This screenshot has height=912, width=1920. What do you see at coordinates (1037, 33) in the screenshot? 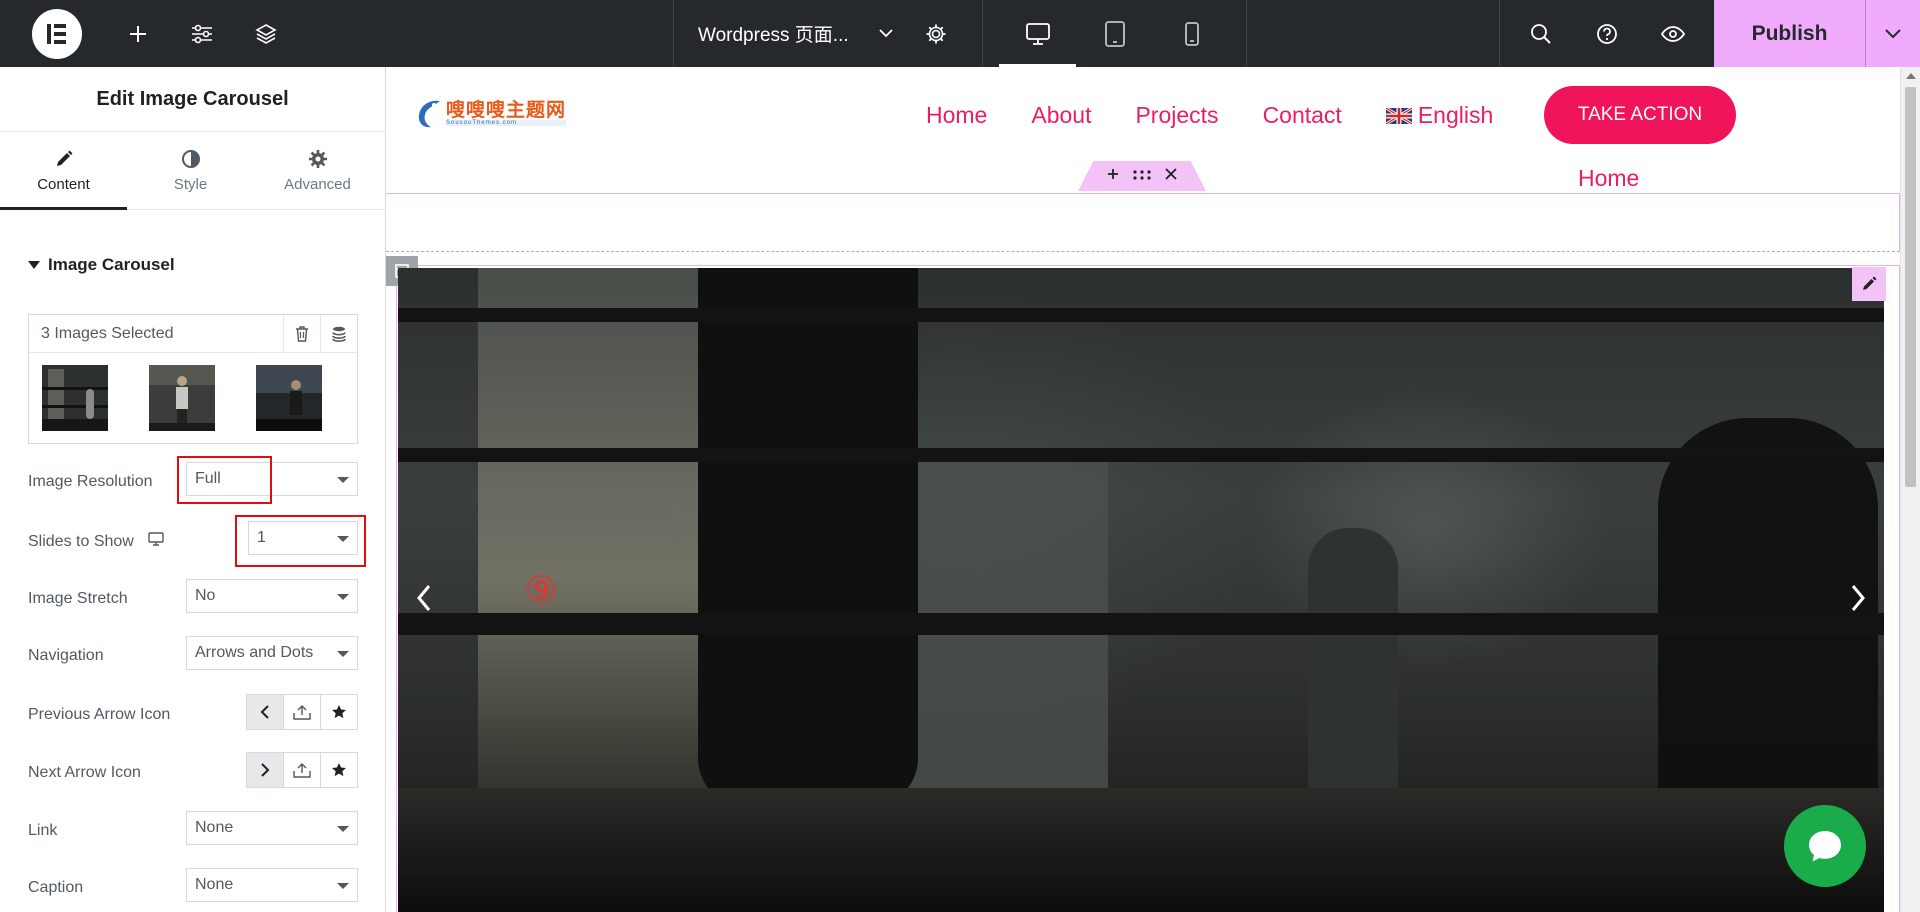
I see `desktop-device-icon` at bounding box center [1037, 33].